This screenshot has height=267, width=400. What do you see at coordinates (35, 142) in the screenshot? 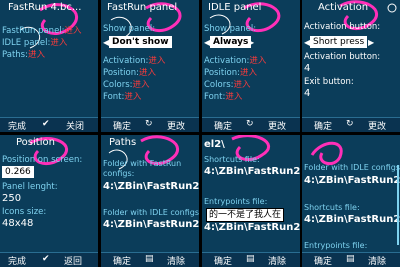
I see `window-title: Position` at bounding box center [35, 142].